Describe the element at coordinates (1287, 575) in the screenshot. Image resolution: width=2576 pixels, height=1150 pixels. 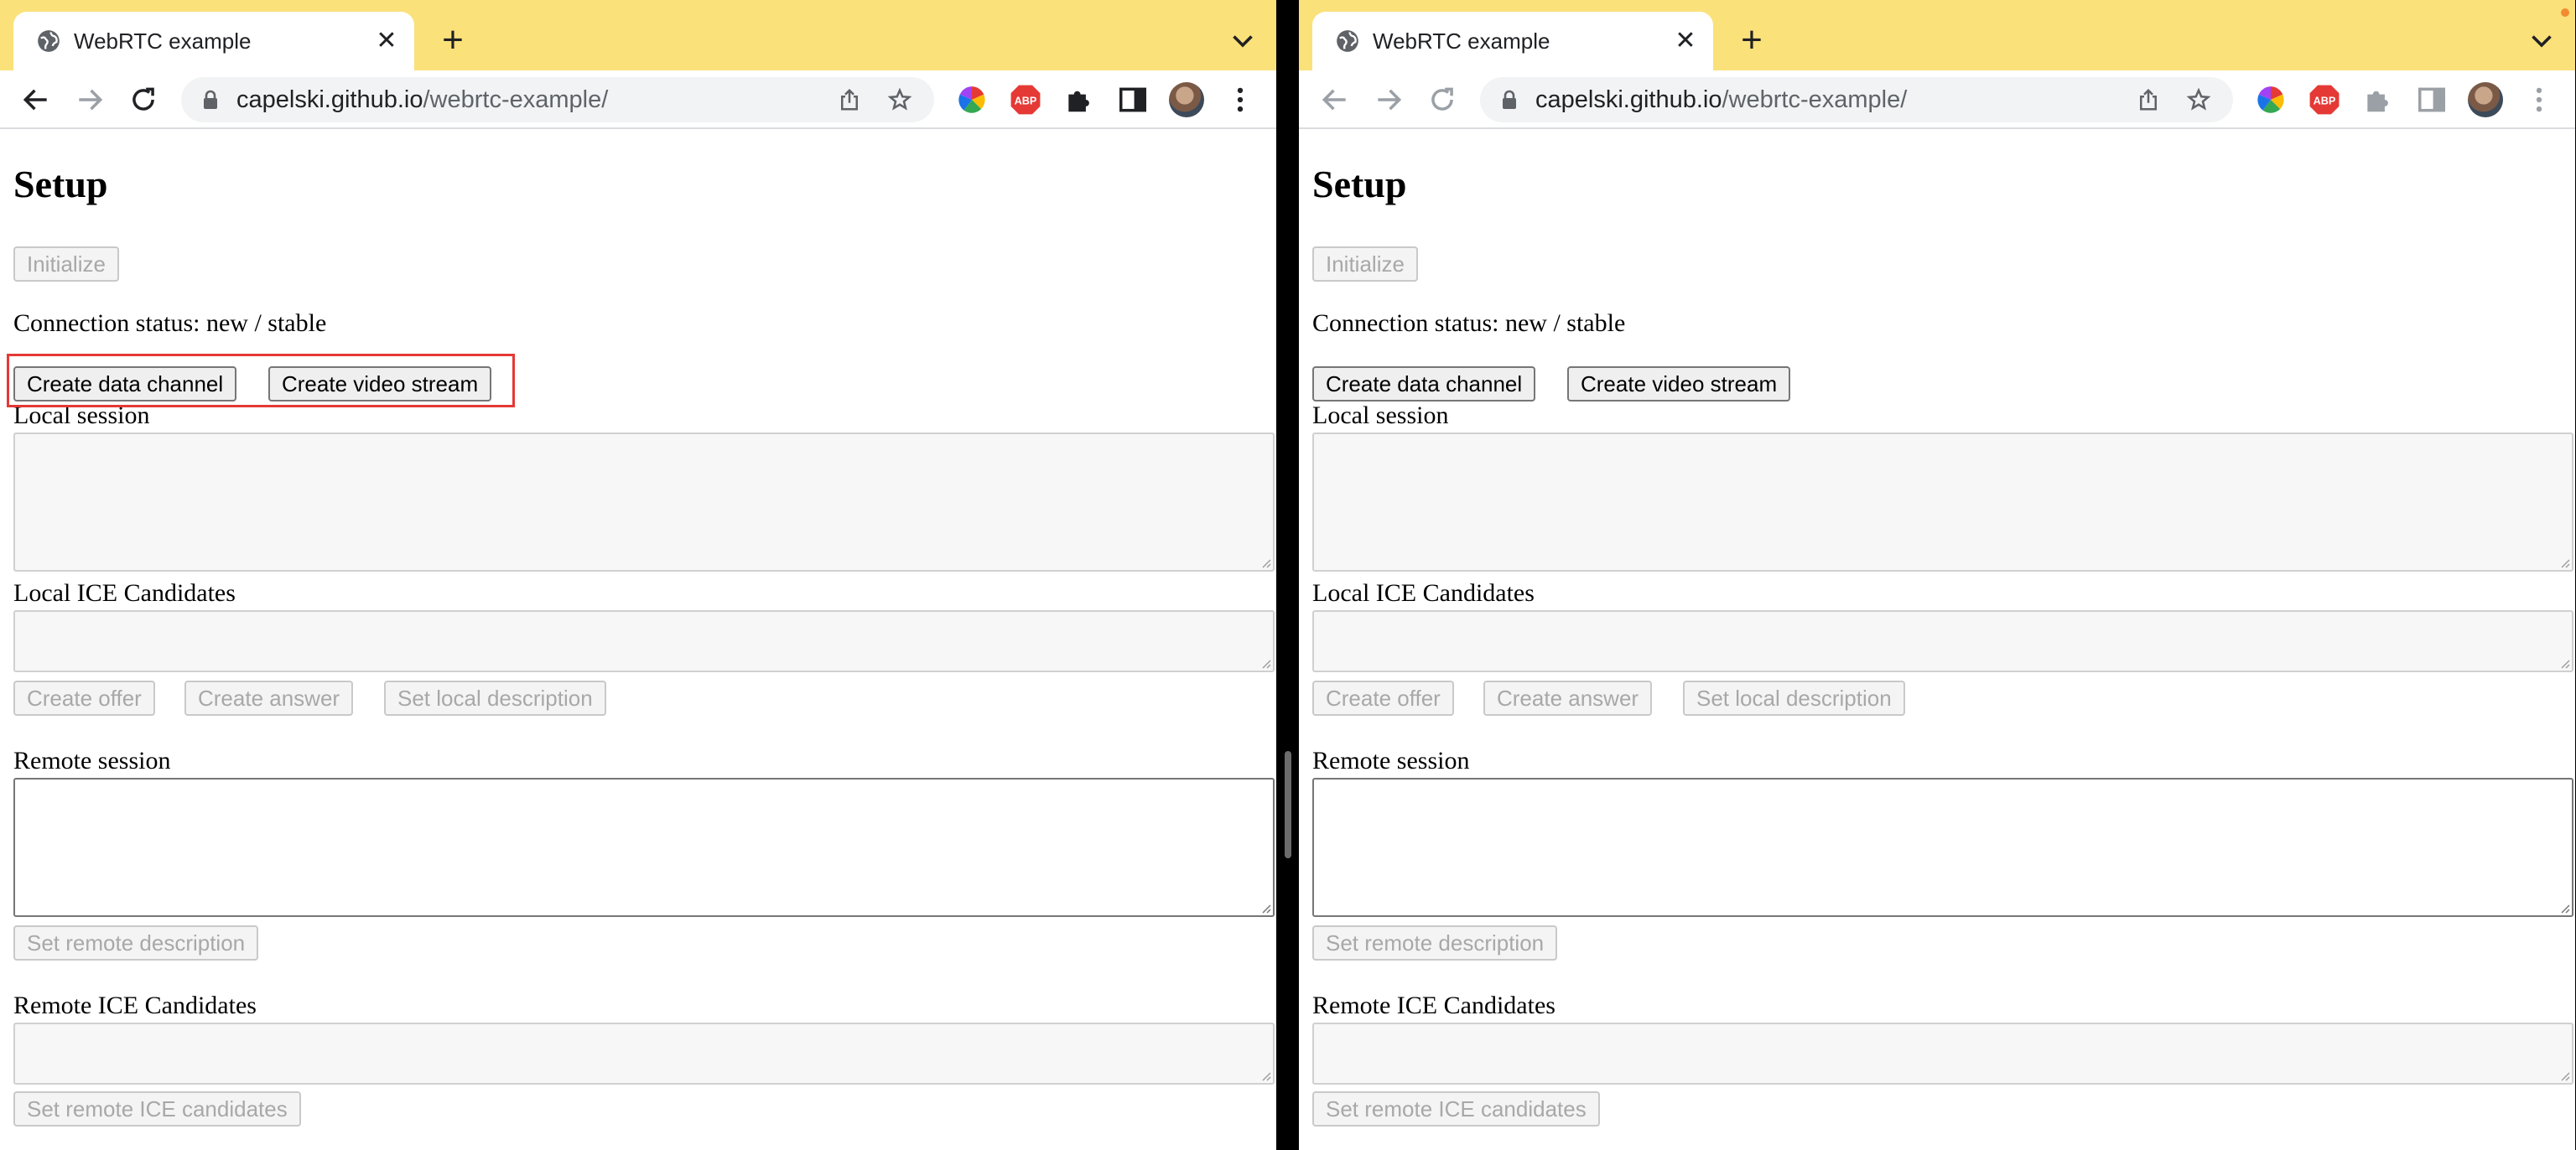
I see `split-divider` at that location.